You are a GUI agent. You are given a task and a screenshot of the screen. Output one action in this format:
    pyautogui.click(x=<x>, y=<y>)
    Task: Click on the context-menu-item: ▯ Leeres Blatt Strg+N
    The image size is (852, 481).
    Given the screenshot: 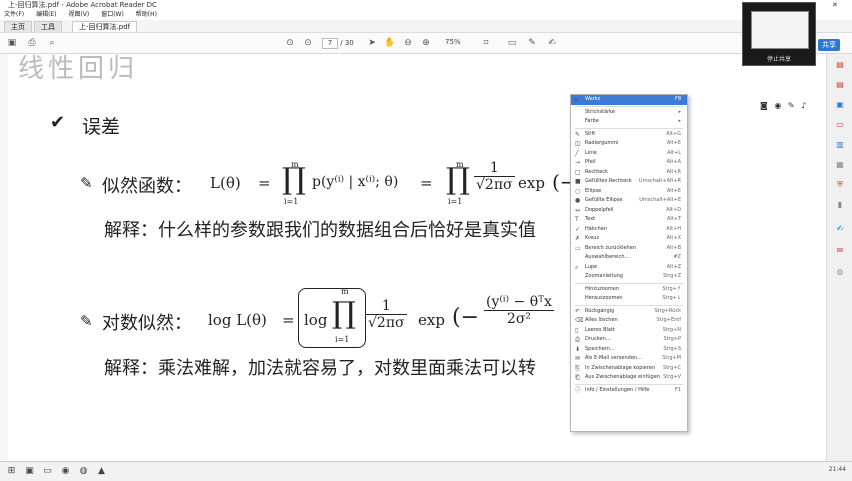 What is the action you would take?
    pyautogui.click(x=629, y=331)
    